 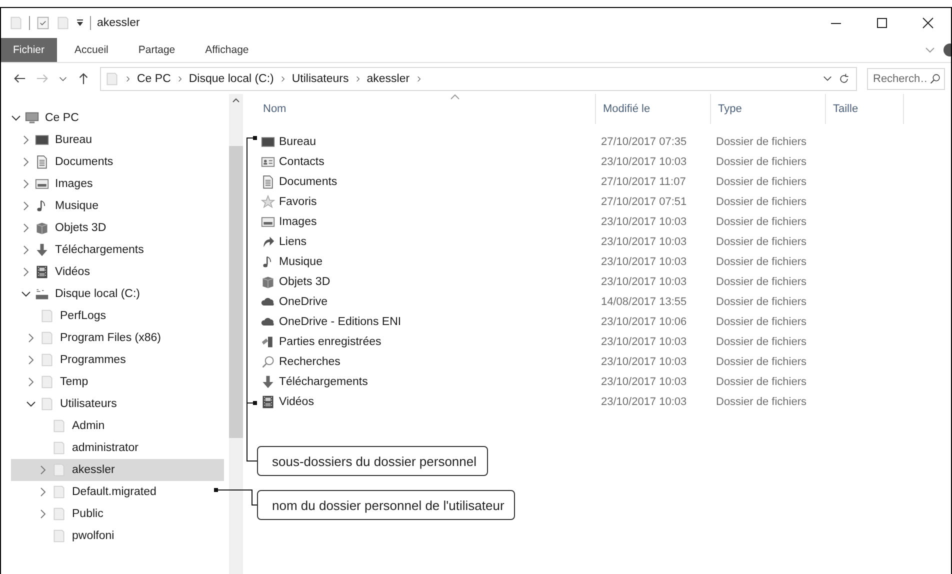 What do you see at coordinates (117, 360) in the screenshot?
I see `tree-item: Programmes` at bounding box center [117, 360].